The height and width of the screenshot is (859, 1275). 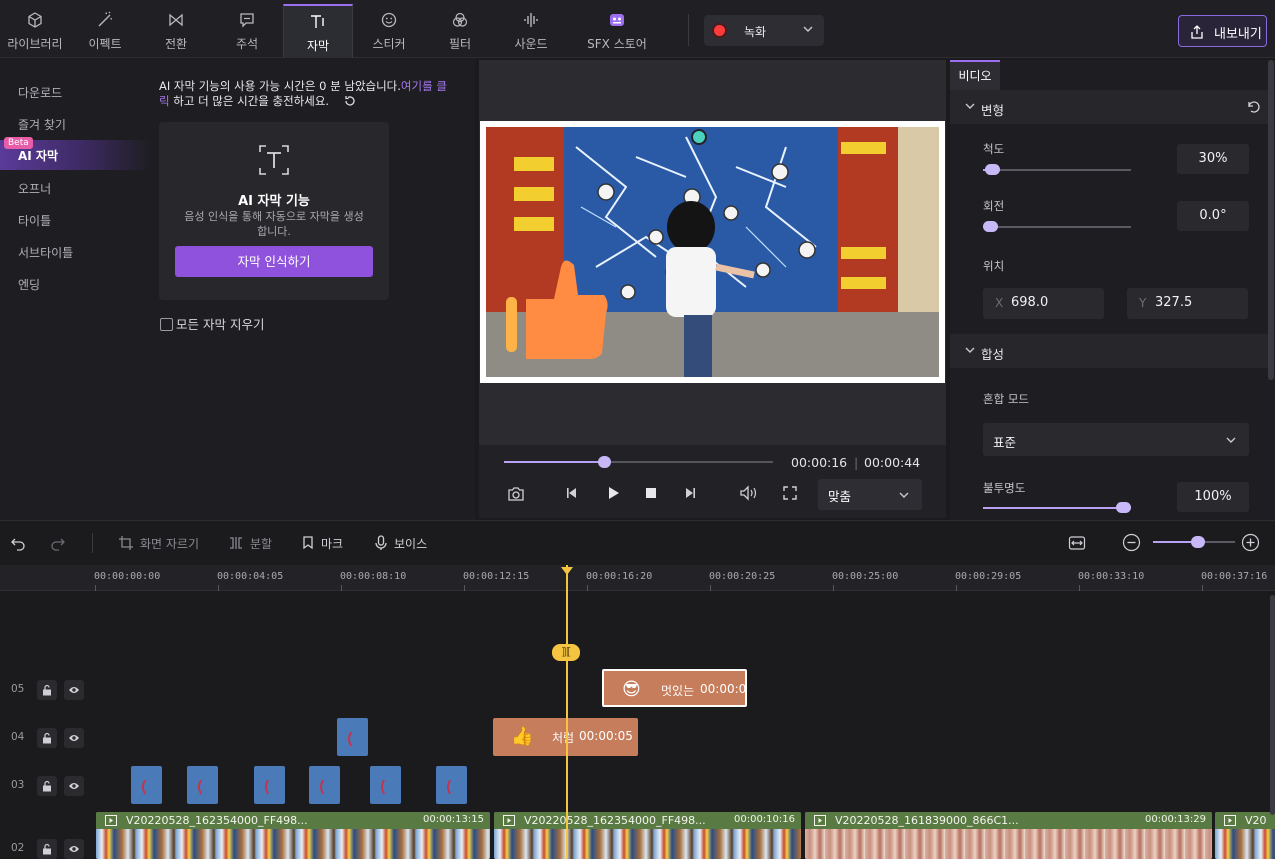 What do you see at coordinates (1174, 302) in the screenshot?
I see `y-value: 327.5` at bounding box center [1174, 302].